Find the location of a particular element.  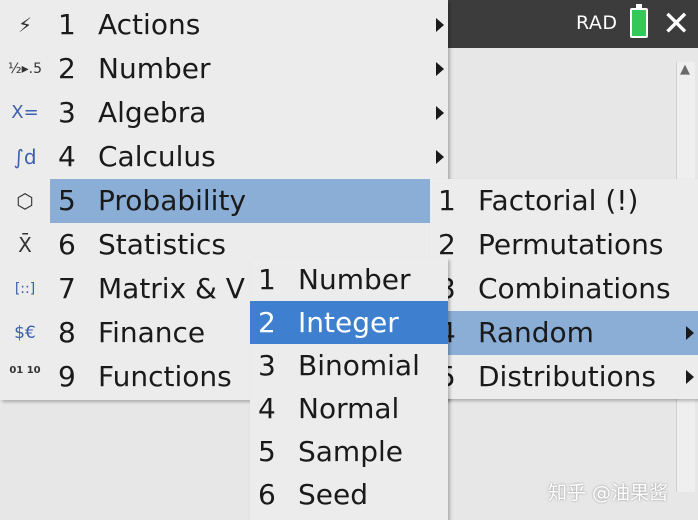

random-item-number: 1 Number is located at coordinates (349, 279).